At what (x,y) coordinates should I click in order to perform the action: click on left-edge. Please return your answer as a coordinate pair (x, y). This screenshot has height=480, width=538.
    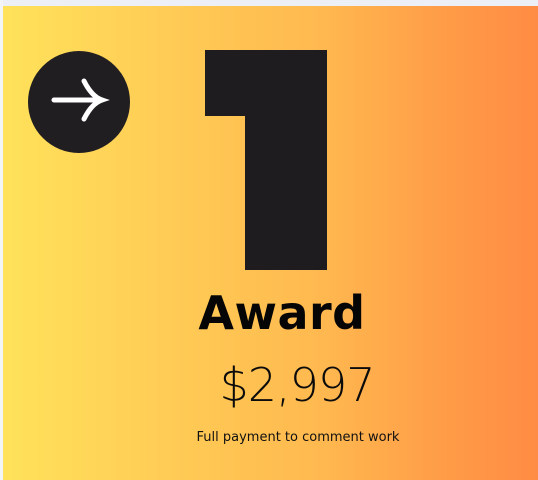
    Looking at the image, I should click on (1, 240).